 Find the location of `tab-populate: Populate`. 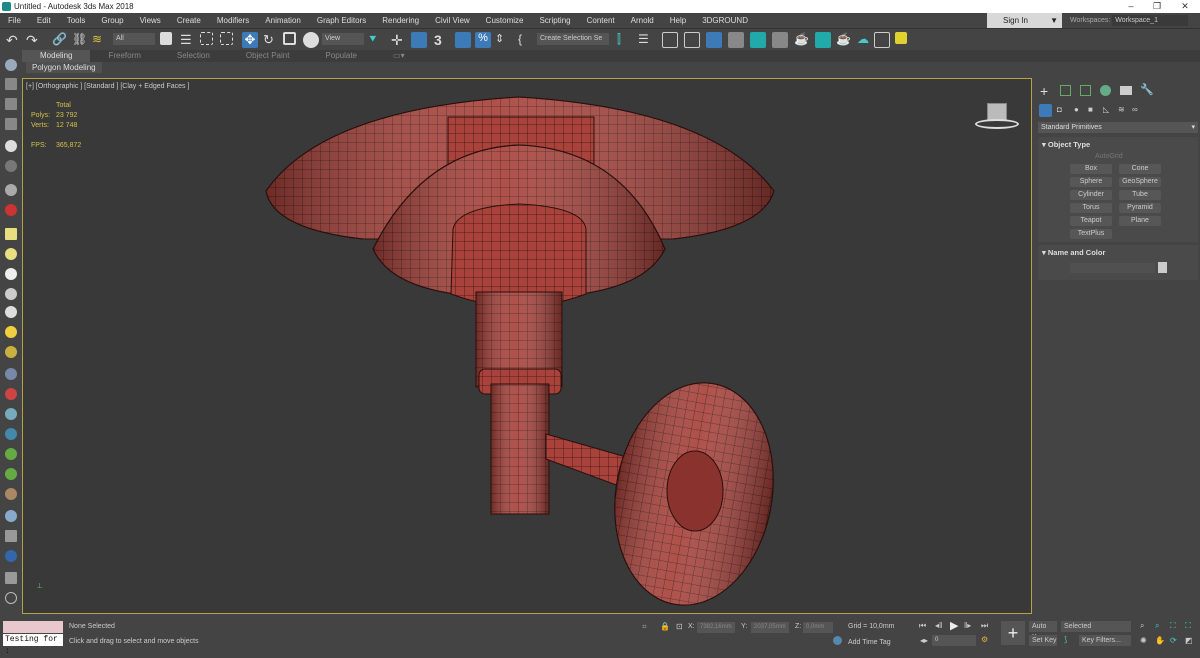

tab-populate: Populate is located at coordinates (341, 56).